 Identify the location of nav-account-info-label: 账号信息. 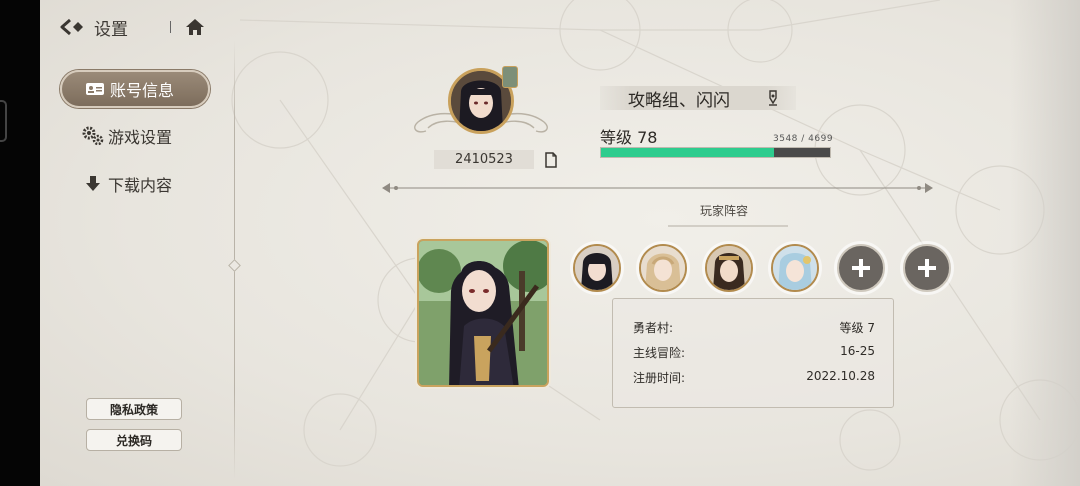
(142, 90).